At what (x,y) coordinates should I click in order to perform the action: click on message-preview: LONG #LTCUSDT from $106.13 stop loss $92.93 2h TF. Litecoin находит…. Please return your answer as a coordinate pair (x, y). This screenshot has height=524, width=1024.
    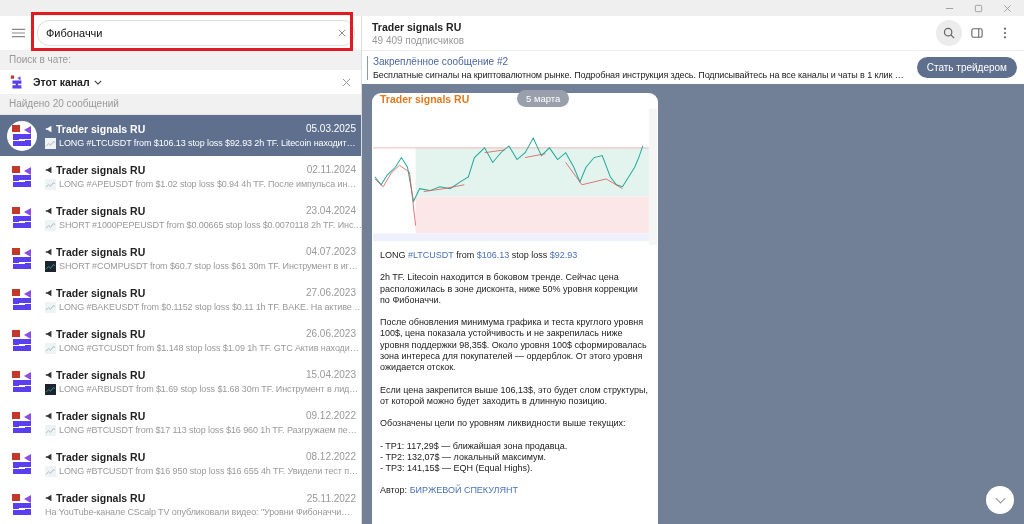
    Looking at the image, I should click on (207, 143).